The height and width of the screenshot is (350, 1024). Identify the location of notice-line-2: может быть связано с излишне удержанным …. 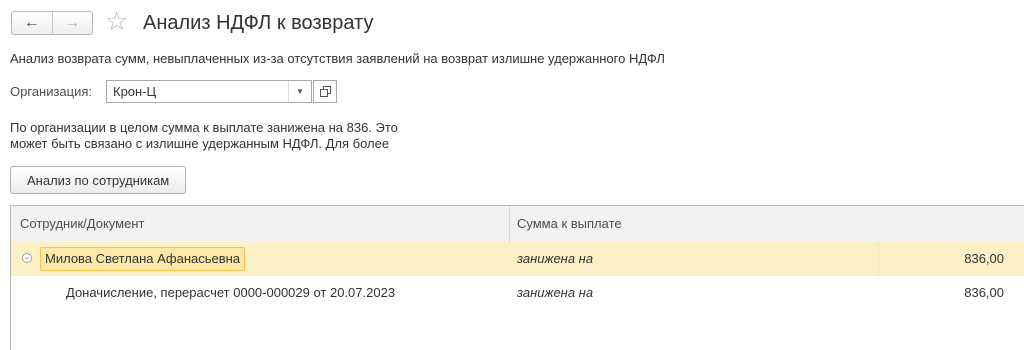
(200, 143).